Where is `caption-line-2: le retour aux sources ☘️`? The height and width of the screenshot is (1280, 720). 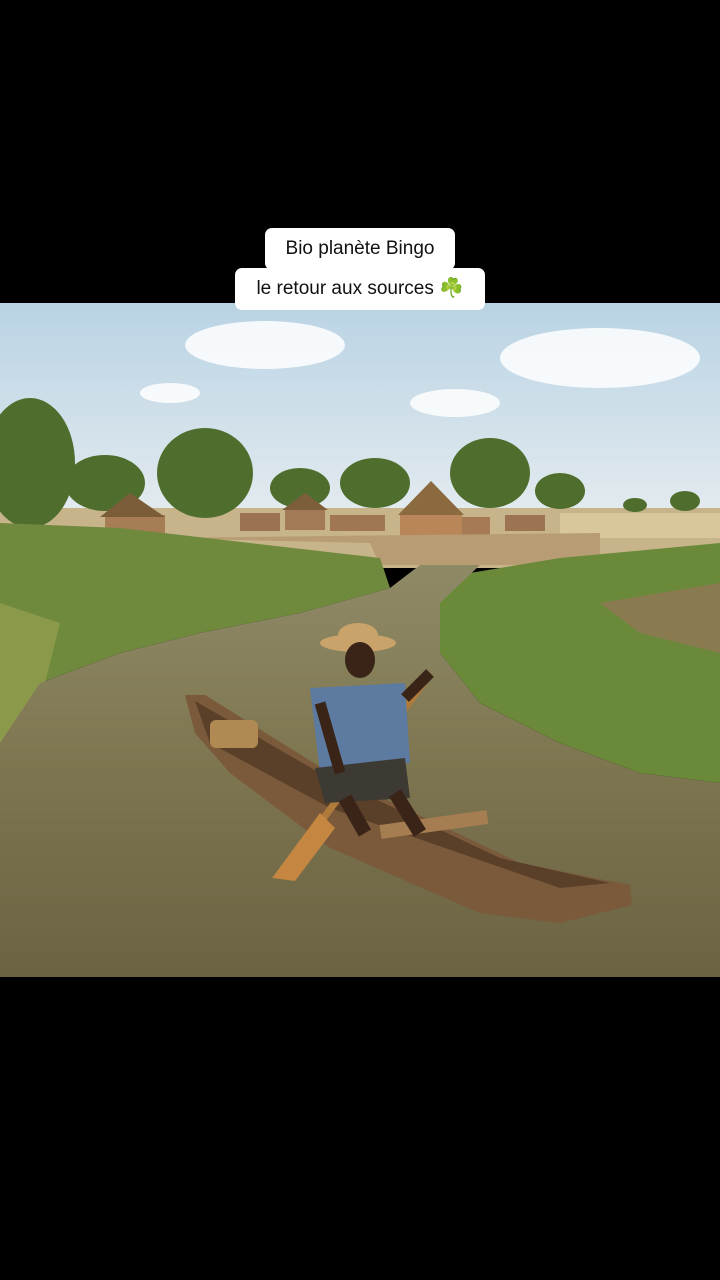
caption-line-2: le retour aux sources ☘️ is located at coordinates (360, 289).